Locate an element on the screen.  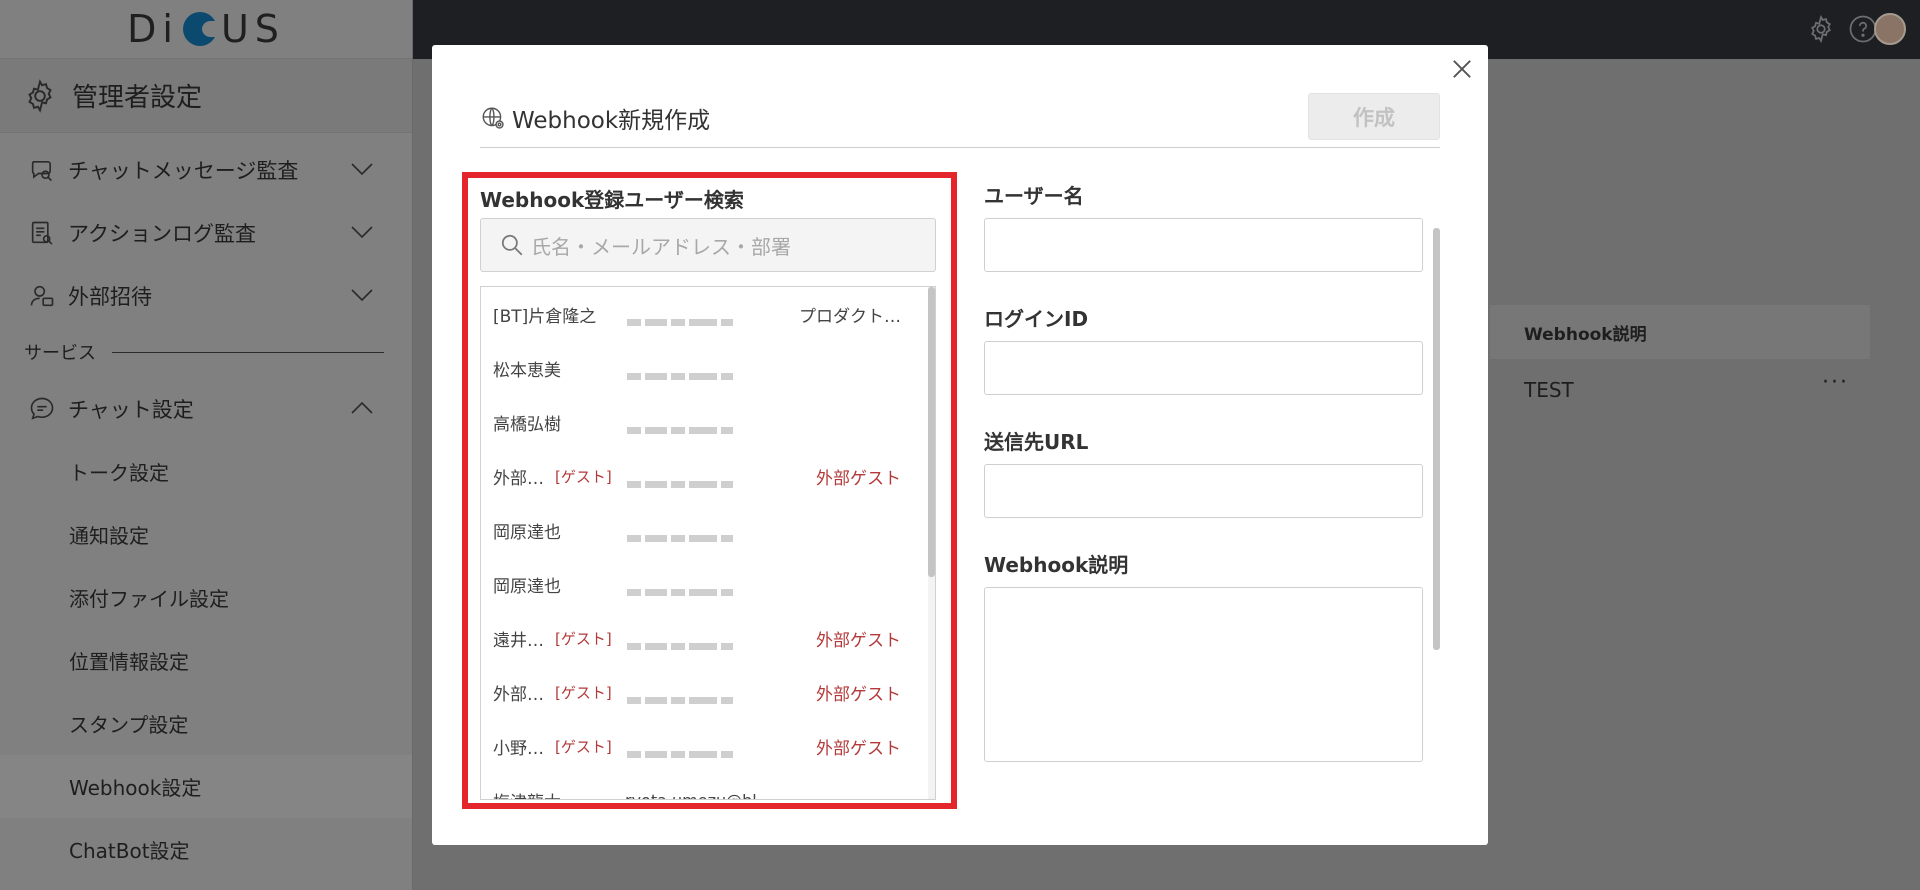
chat-audit-icon is located at coordinates (41, 170).